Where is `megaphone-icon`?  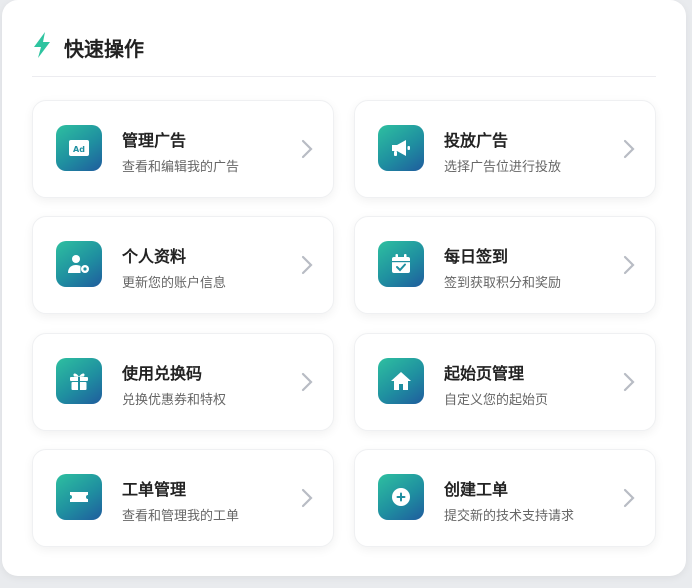 megaphone-icon is located at coordinates (401, 148).